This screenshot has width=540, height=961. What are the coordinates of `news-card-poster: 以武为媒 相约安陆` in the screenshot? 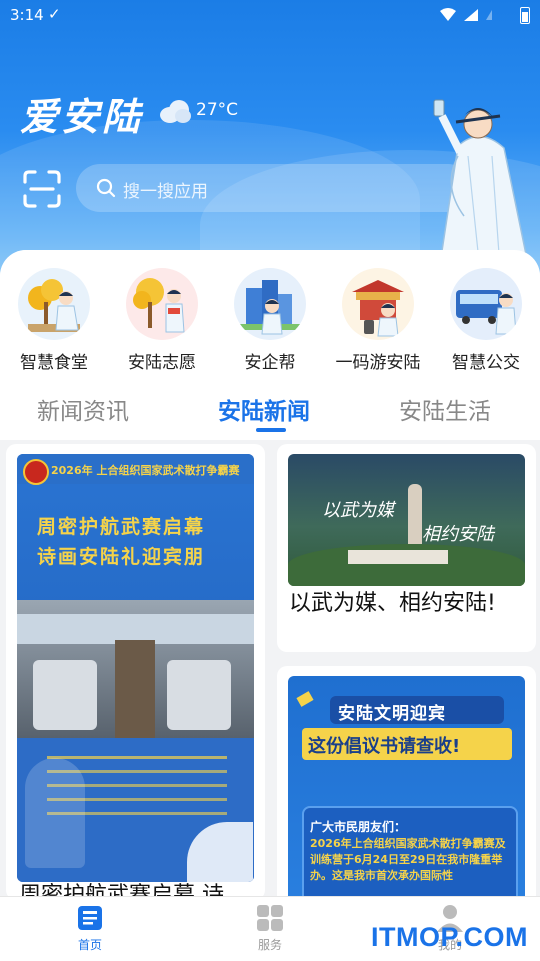 It's located at (406, 520).